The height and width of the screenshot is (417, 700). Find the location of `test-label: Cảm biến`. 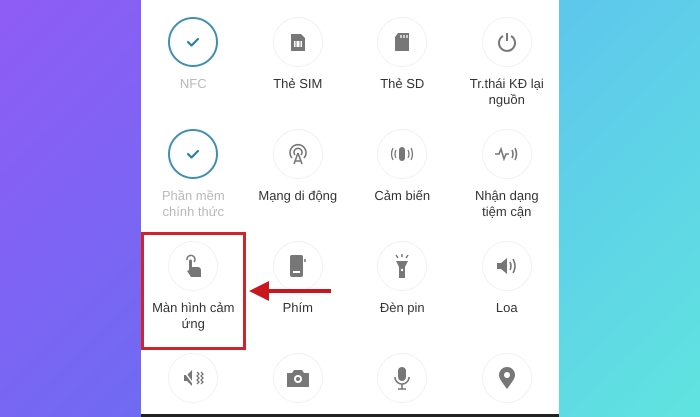

test-label: Cảm biến is located at coordinates (402, 196).